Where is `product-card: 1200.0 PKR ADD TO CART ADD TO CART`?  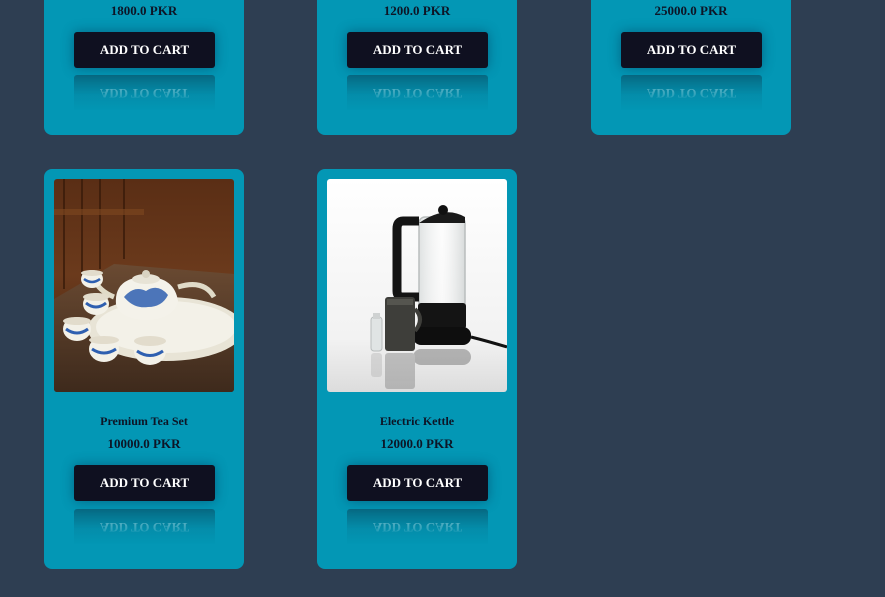 product-card: 1200.0 PKR ADD TO CART ADD TO CART is located at coordinates (417, 67).